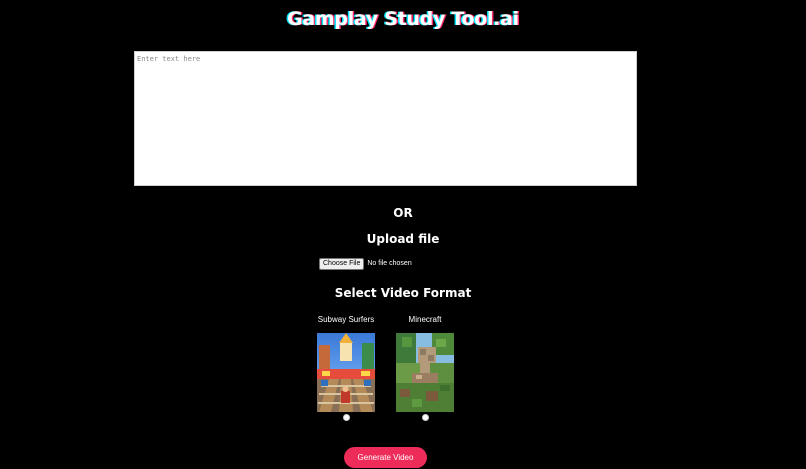 This screenshot has height=469, width=806. Describe the element at coordinates (403, 19) in the screenshot. I see `page-title: Gamplay Study Tool.ai` at that location.